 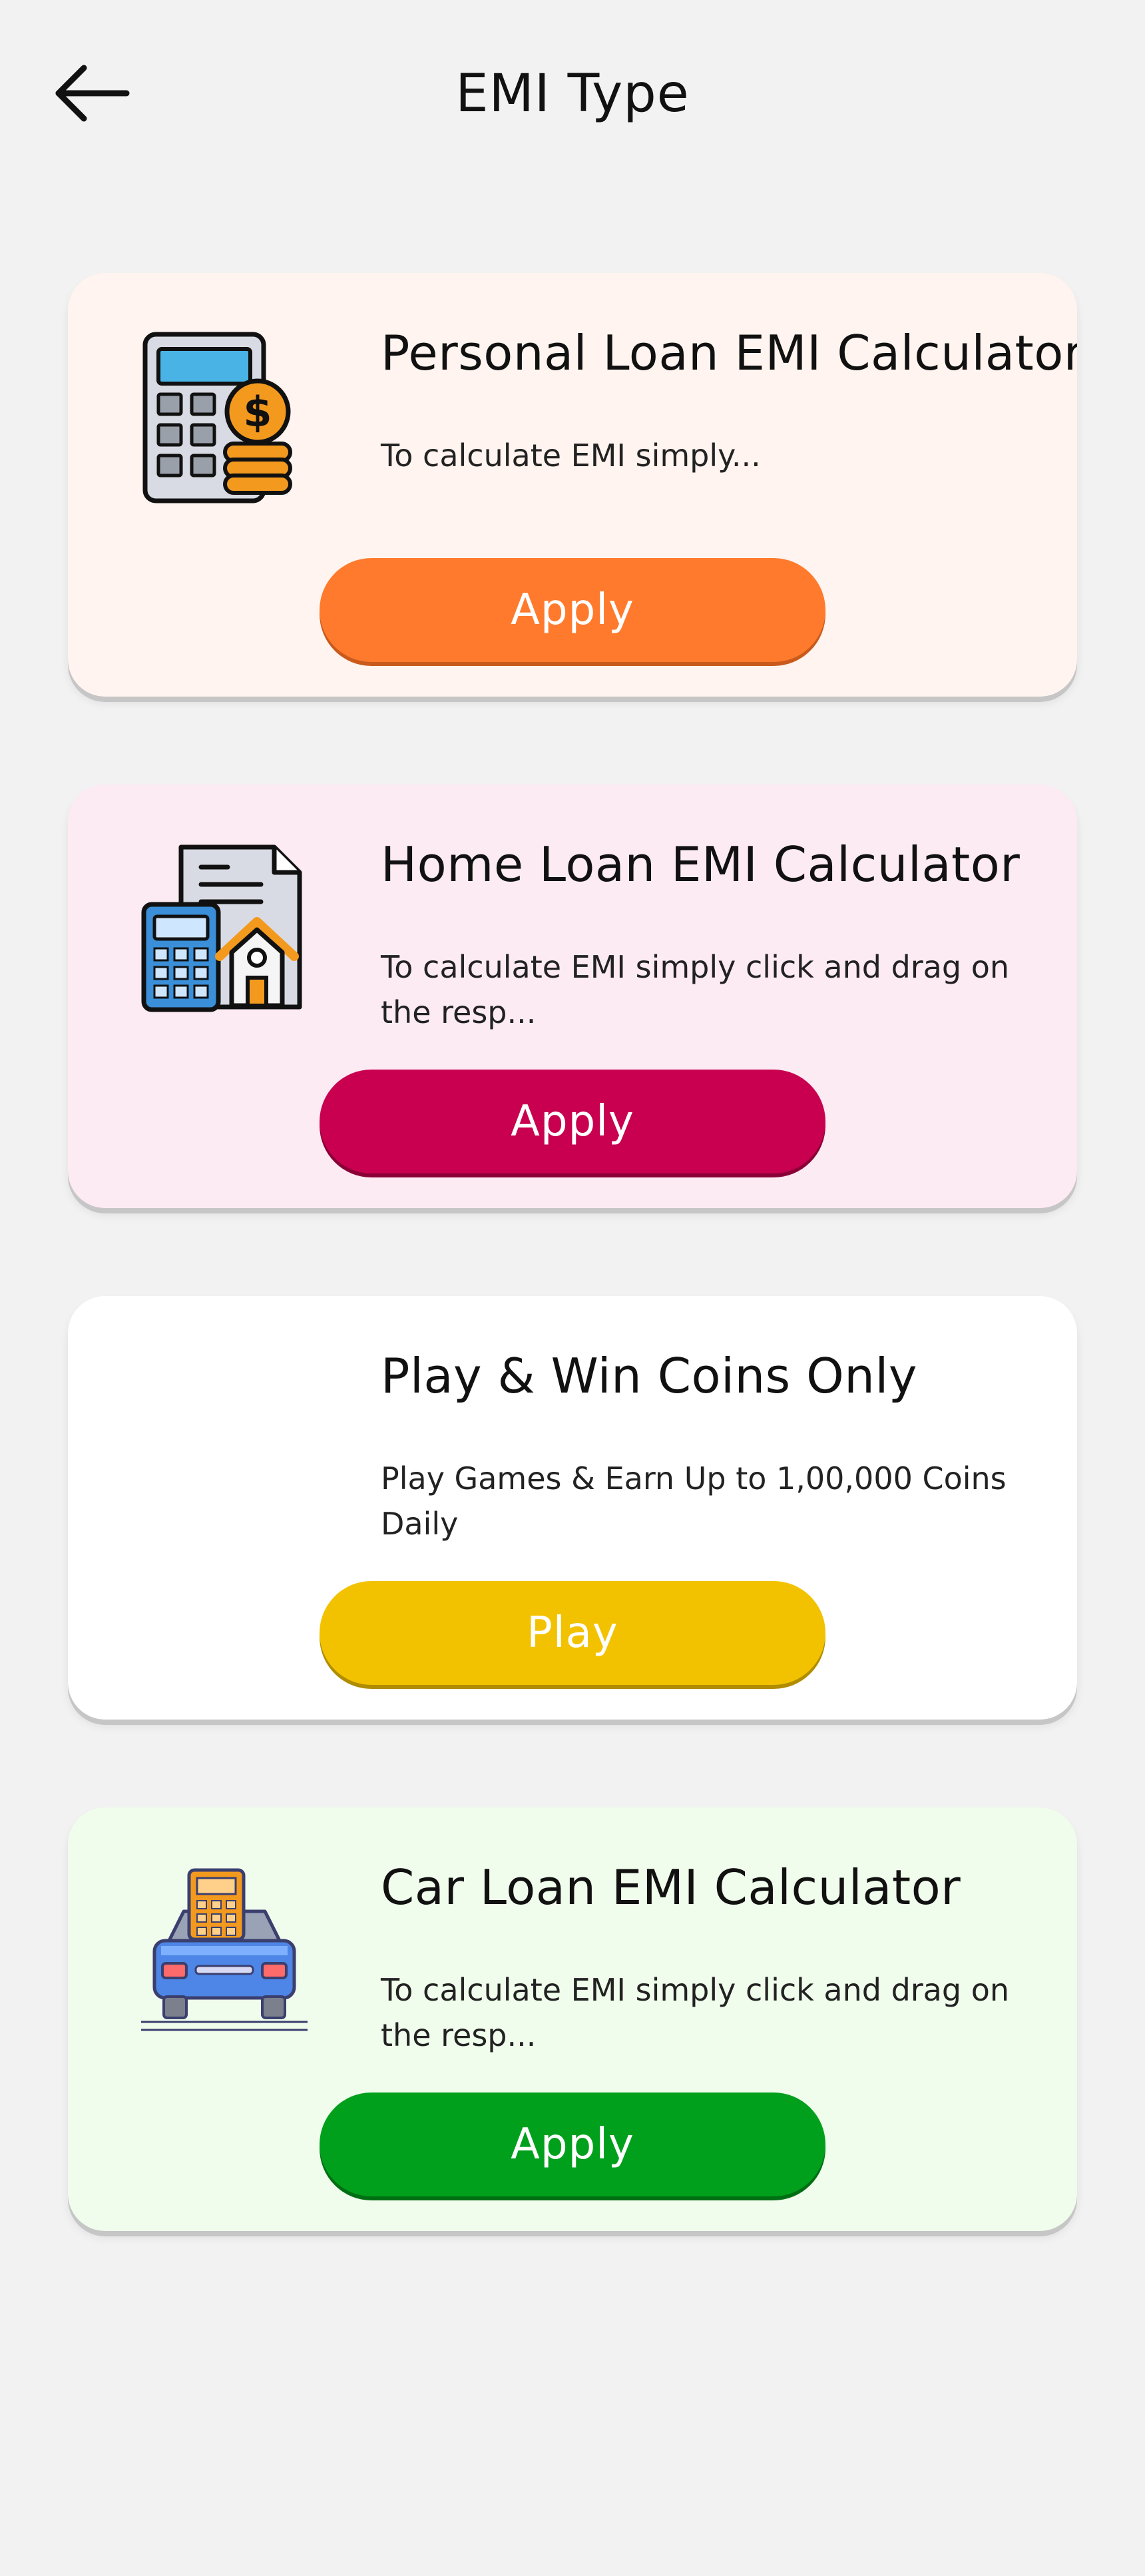 What do you see at coordinates (701, 864) in the screenshot?
I see `card-title: Home Loan EMI Calculator` at bounding box center [701, 864].